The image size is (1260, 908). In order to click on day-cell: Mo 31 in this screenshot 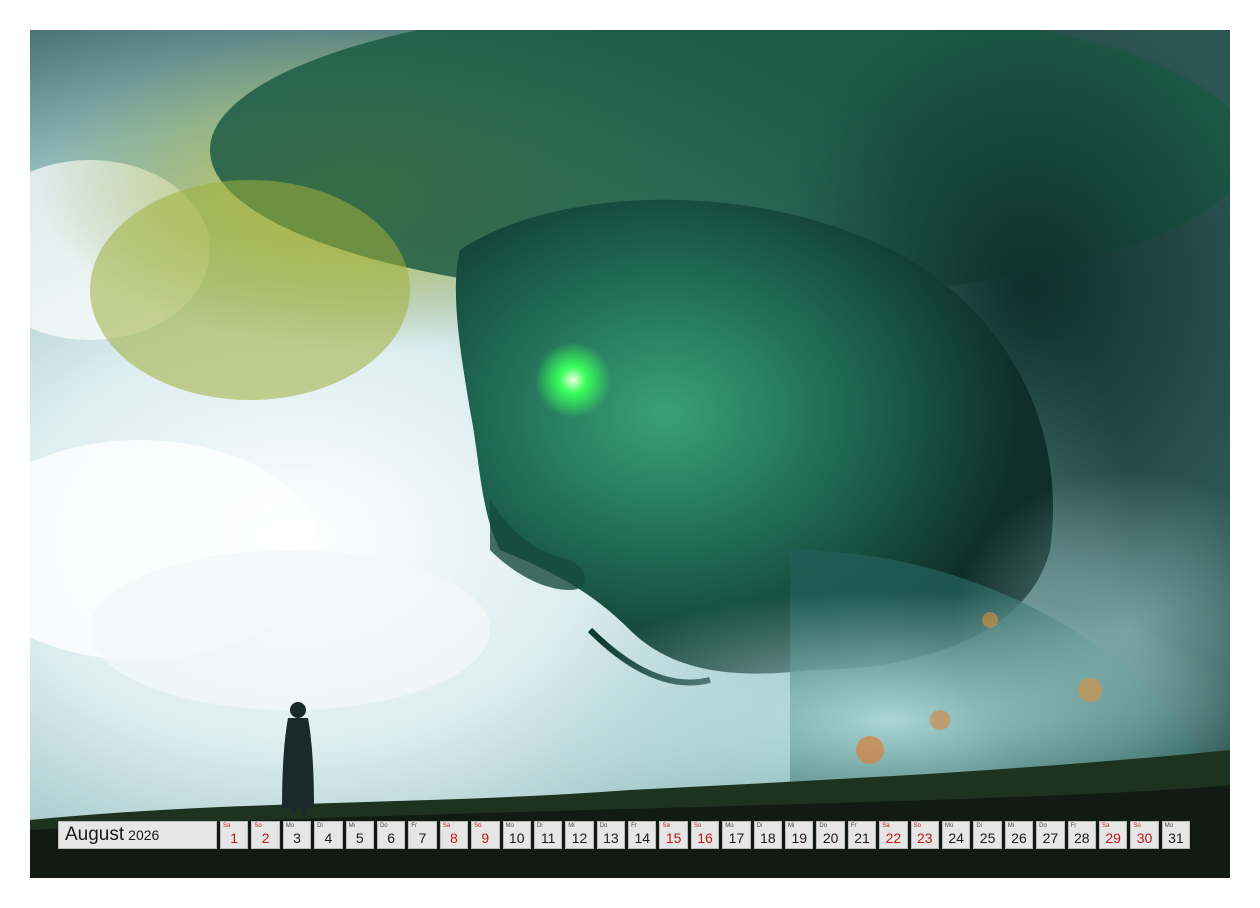, I will do `click(1176, 835)`.